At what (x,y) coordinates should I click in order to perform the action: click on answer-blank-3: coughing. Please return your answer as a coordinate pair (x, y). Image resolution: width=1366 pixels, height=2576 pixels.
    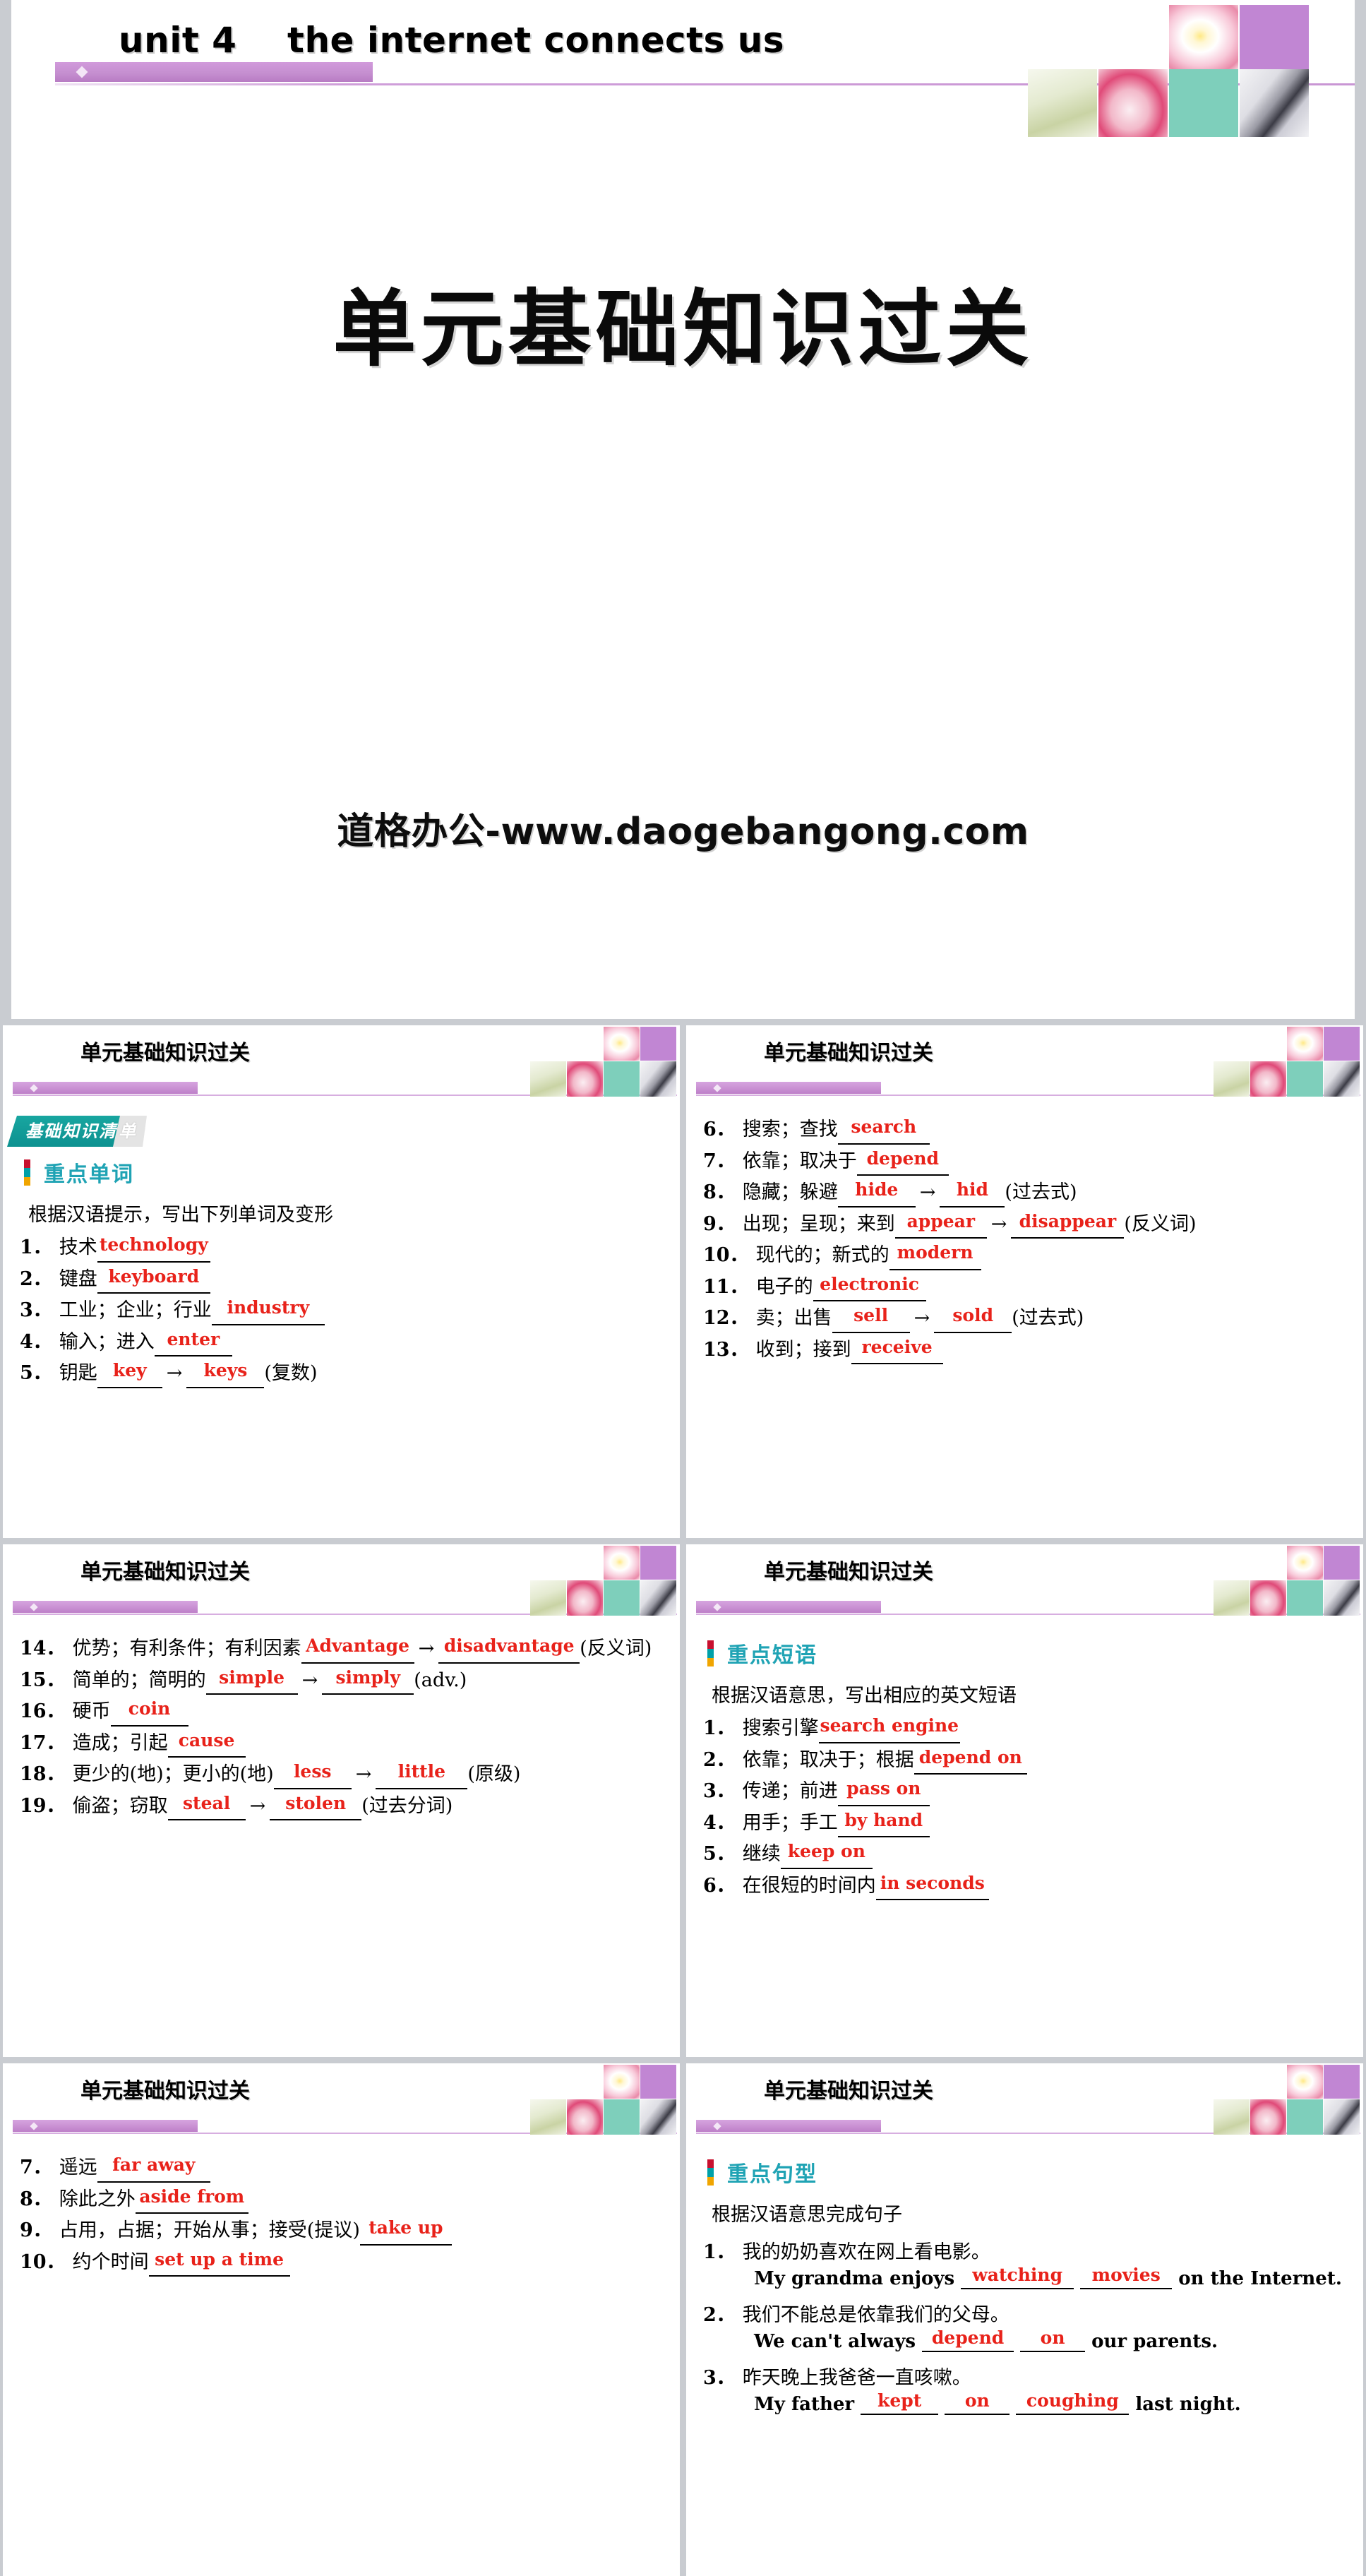
    Looking at the image, I should click on (1073, 2402).